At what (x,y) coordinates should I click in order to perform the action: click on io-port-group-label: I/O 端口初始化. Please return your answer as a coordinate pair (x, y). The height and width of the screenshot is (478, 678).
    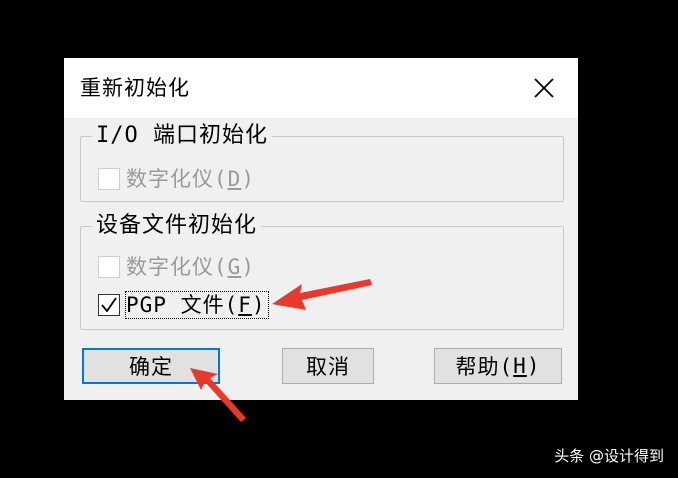
    Looking at the image, I should click on (182, 136).